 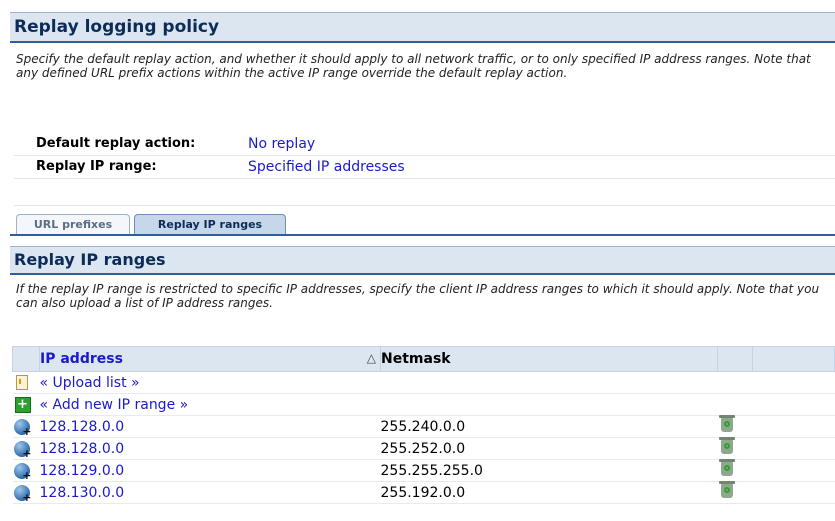 What do you see at coordinates (424, 167) in the screenshot?
I see `replay-ip-range-row: Replay IP range: Specified IP addresses` at bounding box center [424, 167].